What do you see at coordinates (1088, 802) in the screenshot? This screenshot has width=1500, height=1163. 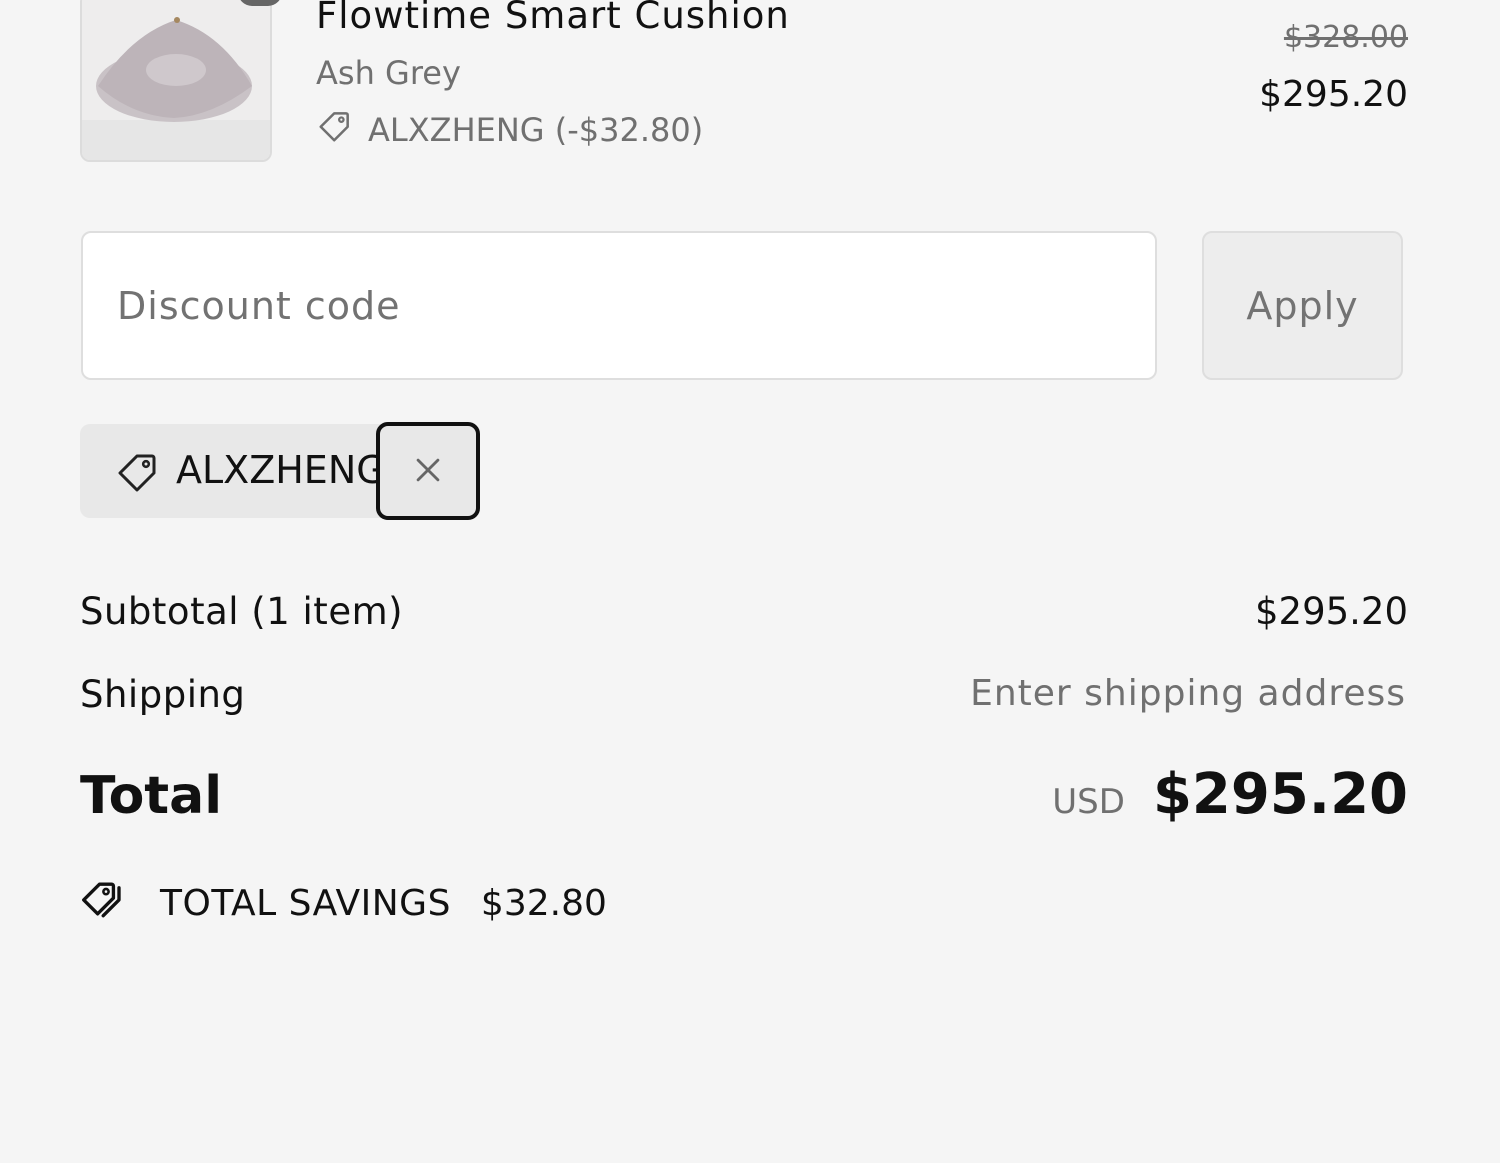 I see `currency-code: USD` at bounding box center [1088, 802].